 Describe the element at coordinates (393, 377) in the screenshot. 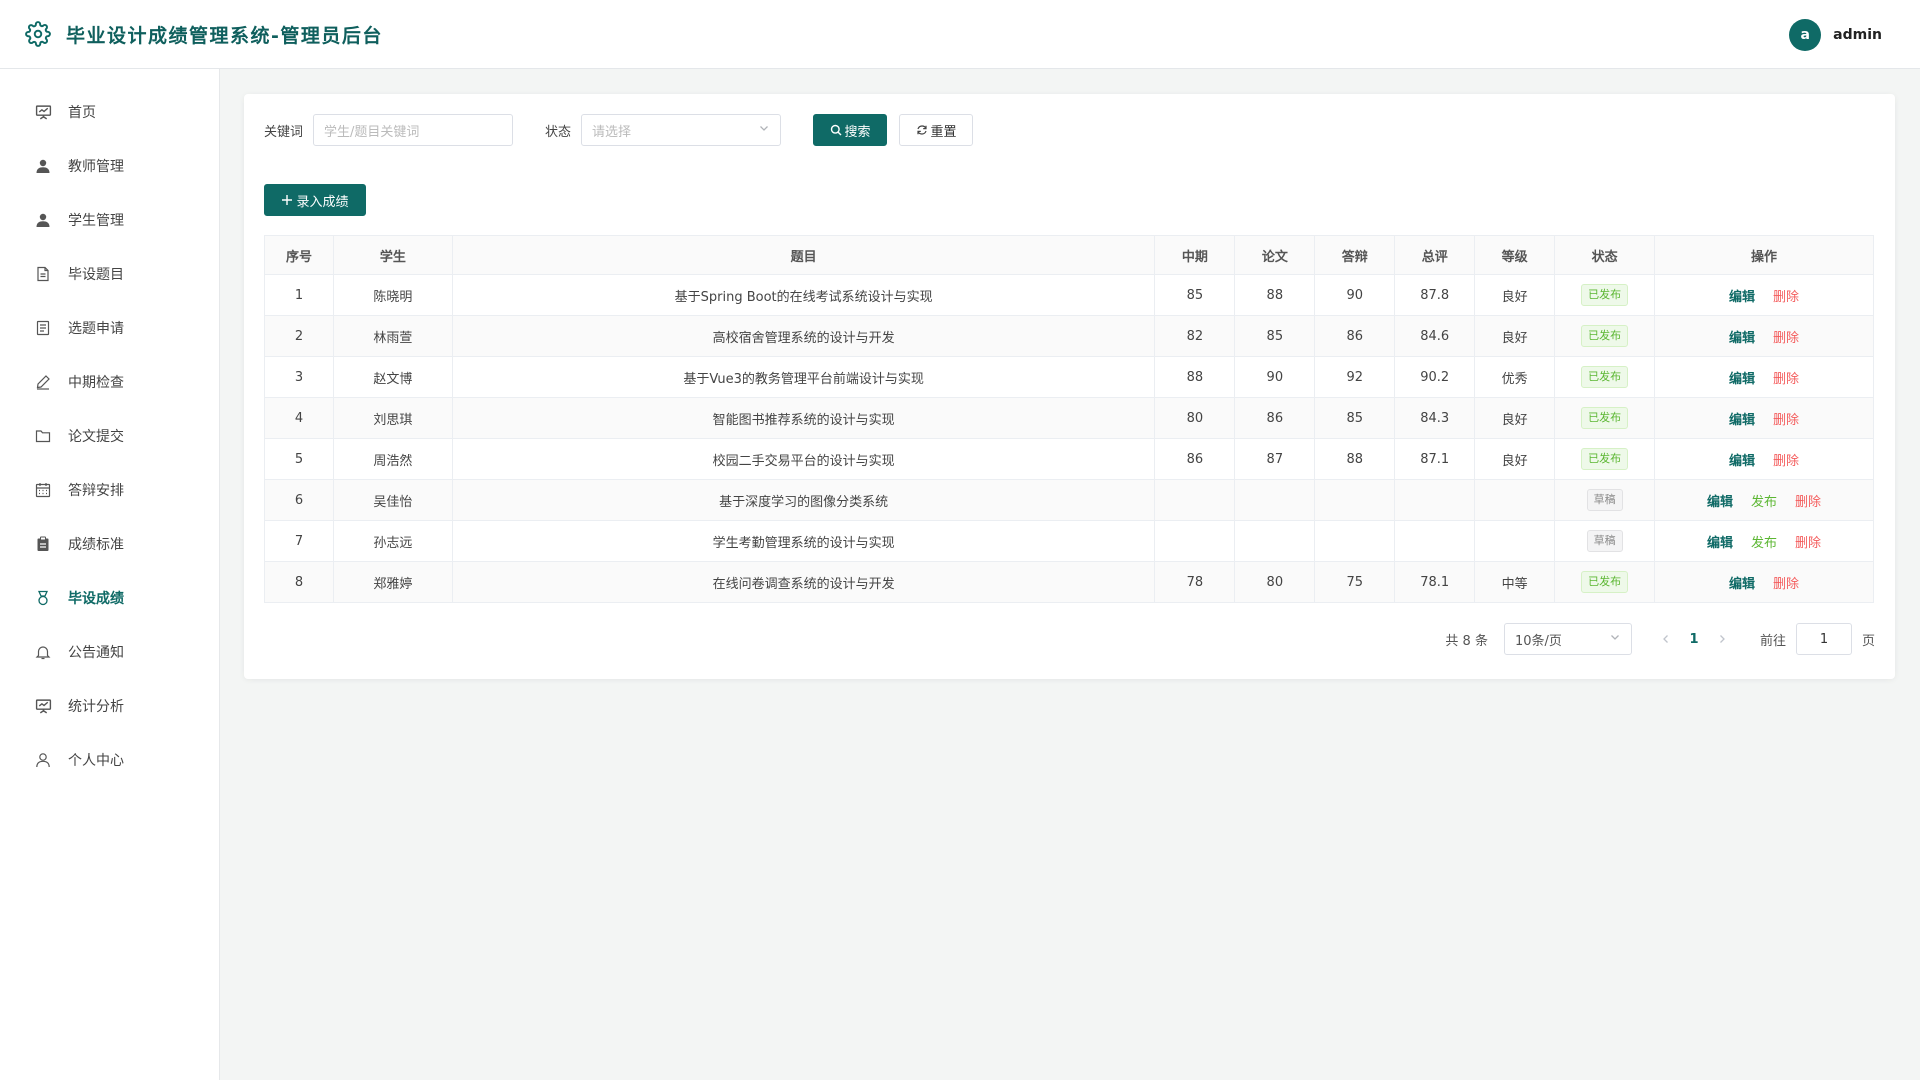

I see `cell-student: 赵文博` at that location.